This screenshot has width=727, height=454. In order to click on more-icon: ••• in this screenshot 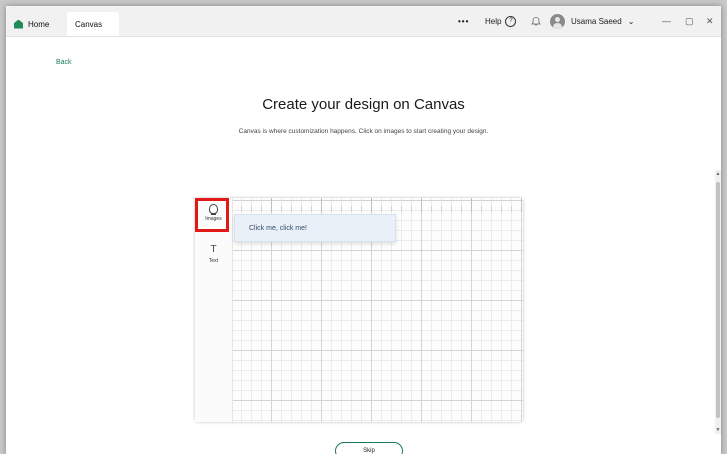, I will do `click(464, 21)`.